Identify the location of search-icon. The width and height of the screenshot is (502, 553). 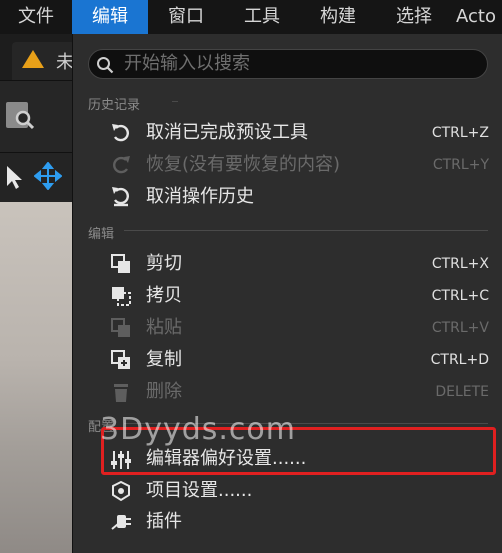
(105, 65).